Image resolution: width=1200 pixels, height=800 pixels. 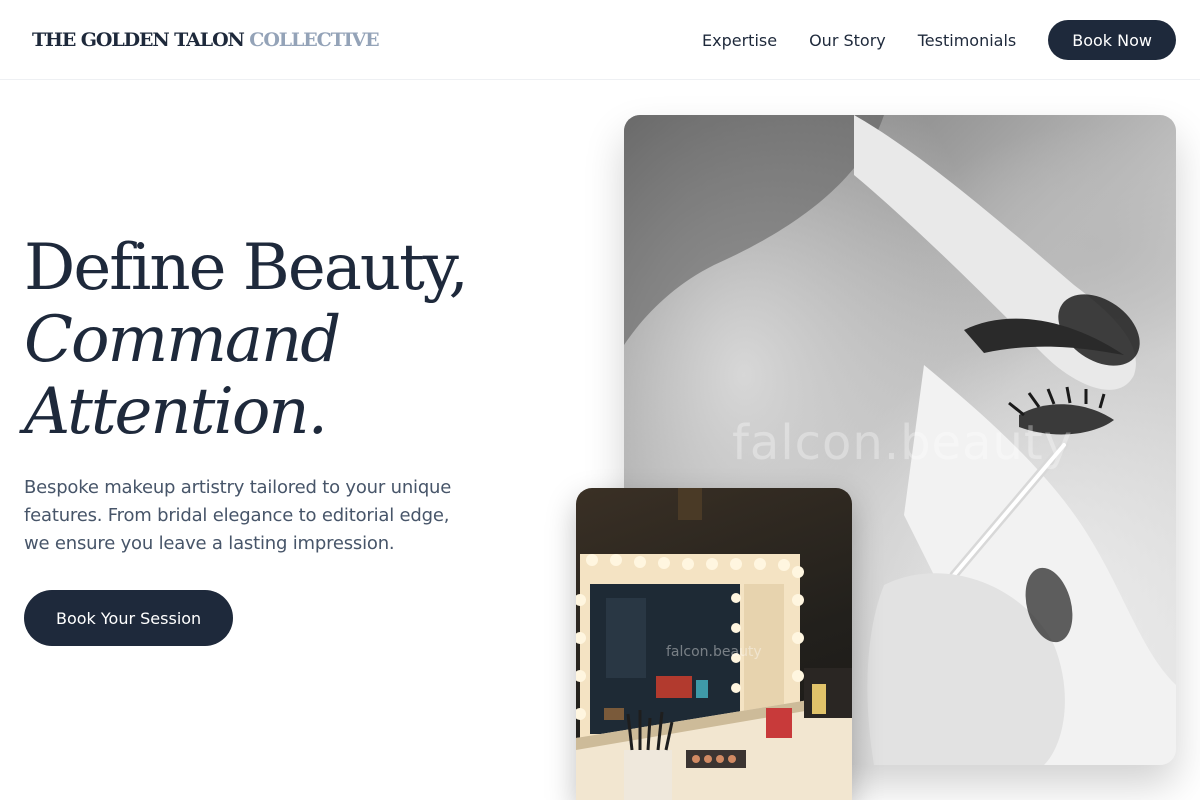 What do you see at coordinates (714, 652) in the screenshot?
I see `secondary-image-watermark: falcon.beauty` at bounding box center [714, 652].